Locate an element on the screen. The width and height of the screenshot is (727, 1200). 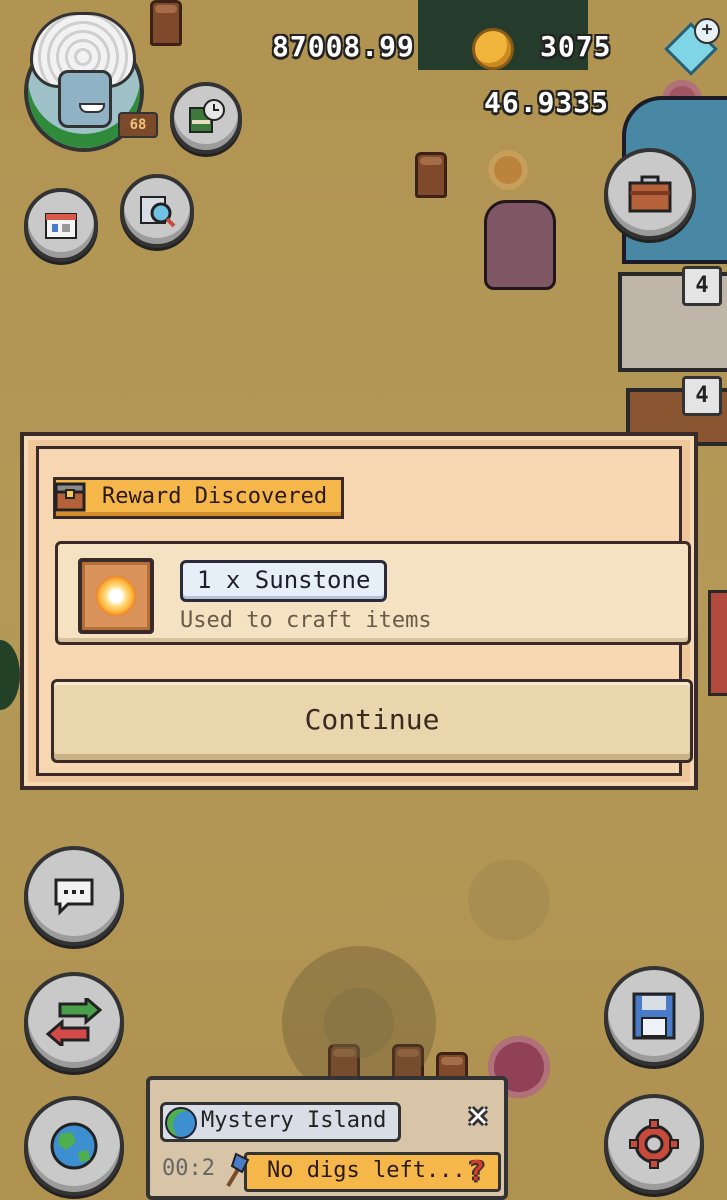
sunstone-icon is located at coordinates (116, 596).